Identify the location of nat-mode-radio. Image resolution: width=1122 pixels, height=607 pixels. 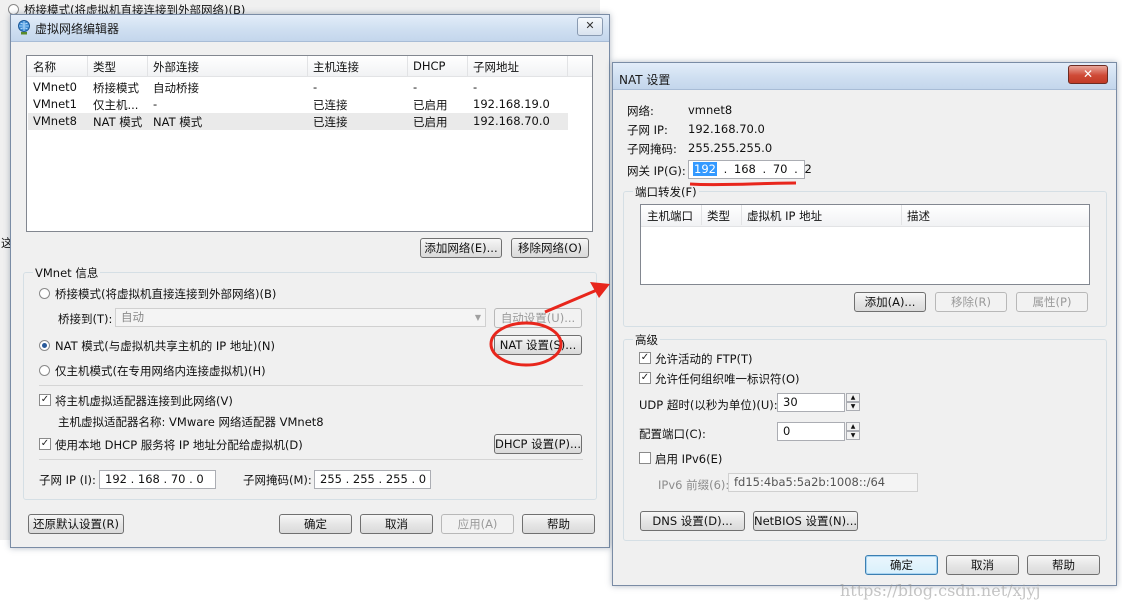
(44, 345).